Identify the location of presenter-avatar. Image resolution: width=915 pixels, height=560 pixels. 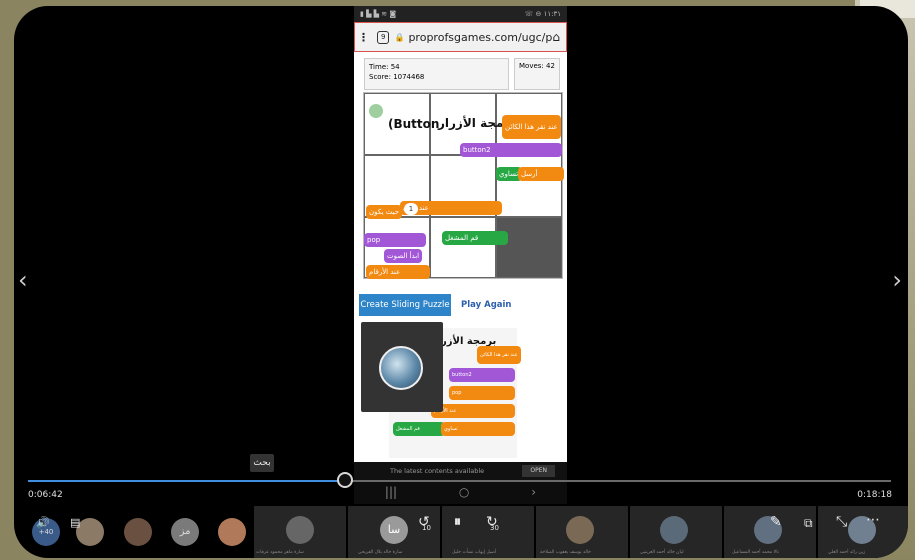
(401, 368).